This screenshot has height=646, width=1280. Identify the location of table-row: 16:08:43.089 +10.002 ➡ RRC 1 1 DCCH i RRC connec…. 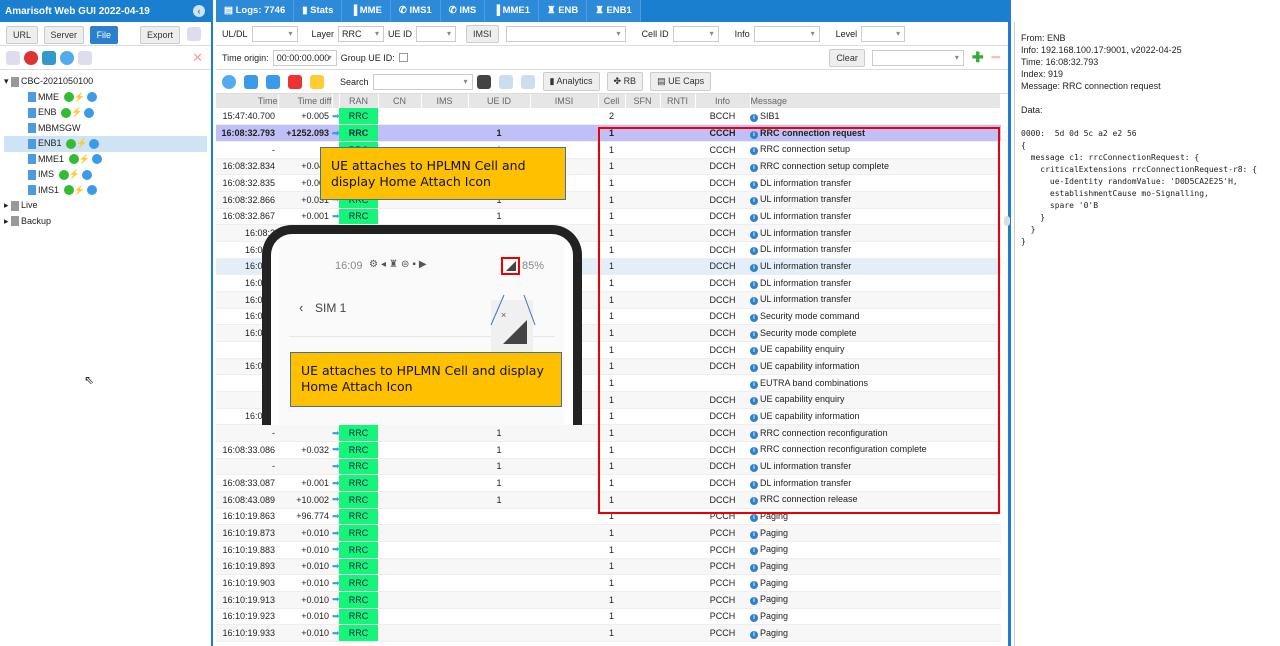
(608, 500).